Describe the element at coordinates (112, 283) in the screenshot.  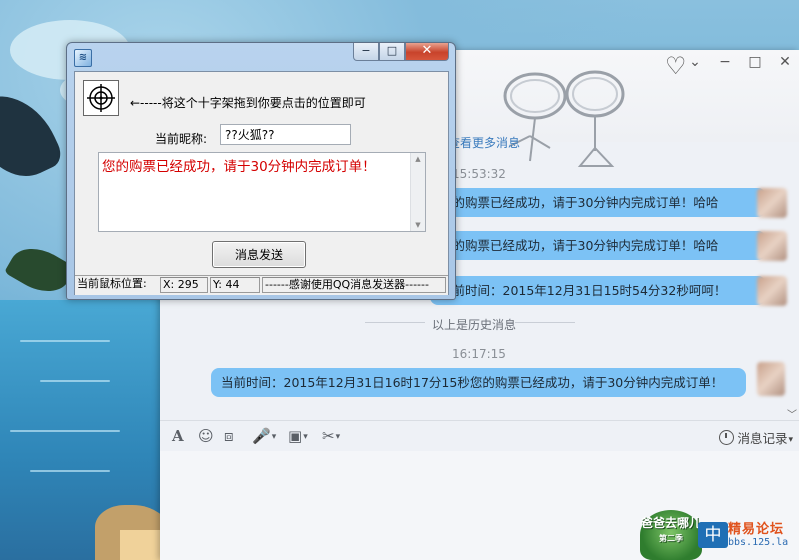
I see `mouse-position-label: 当前鼠标位置:` at that location.